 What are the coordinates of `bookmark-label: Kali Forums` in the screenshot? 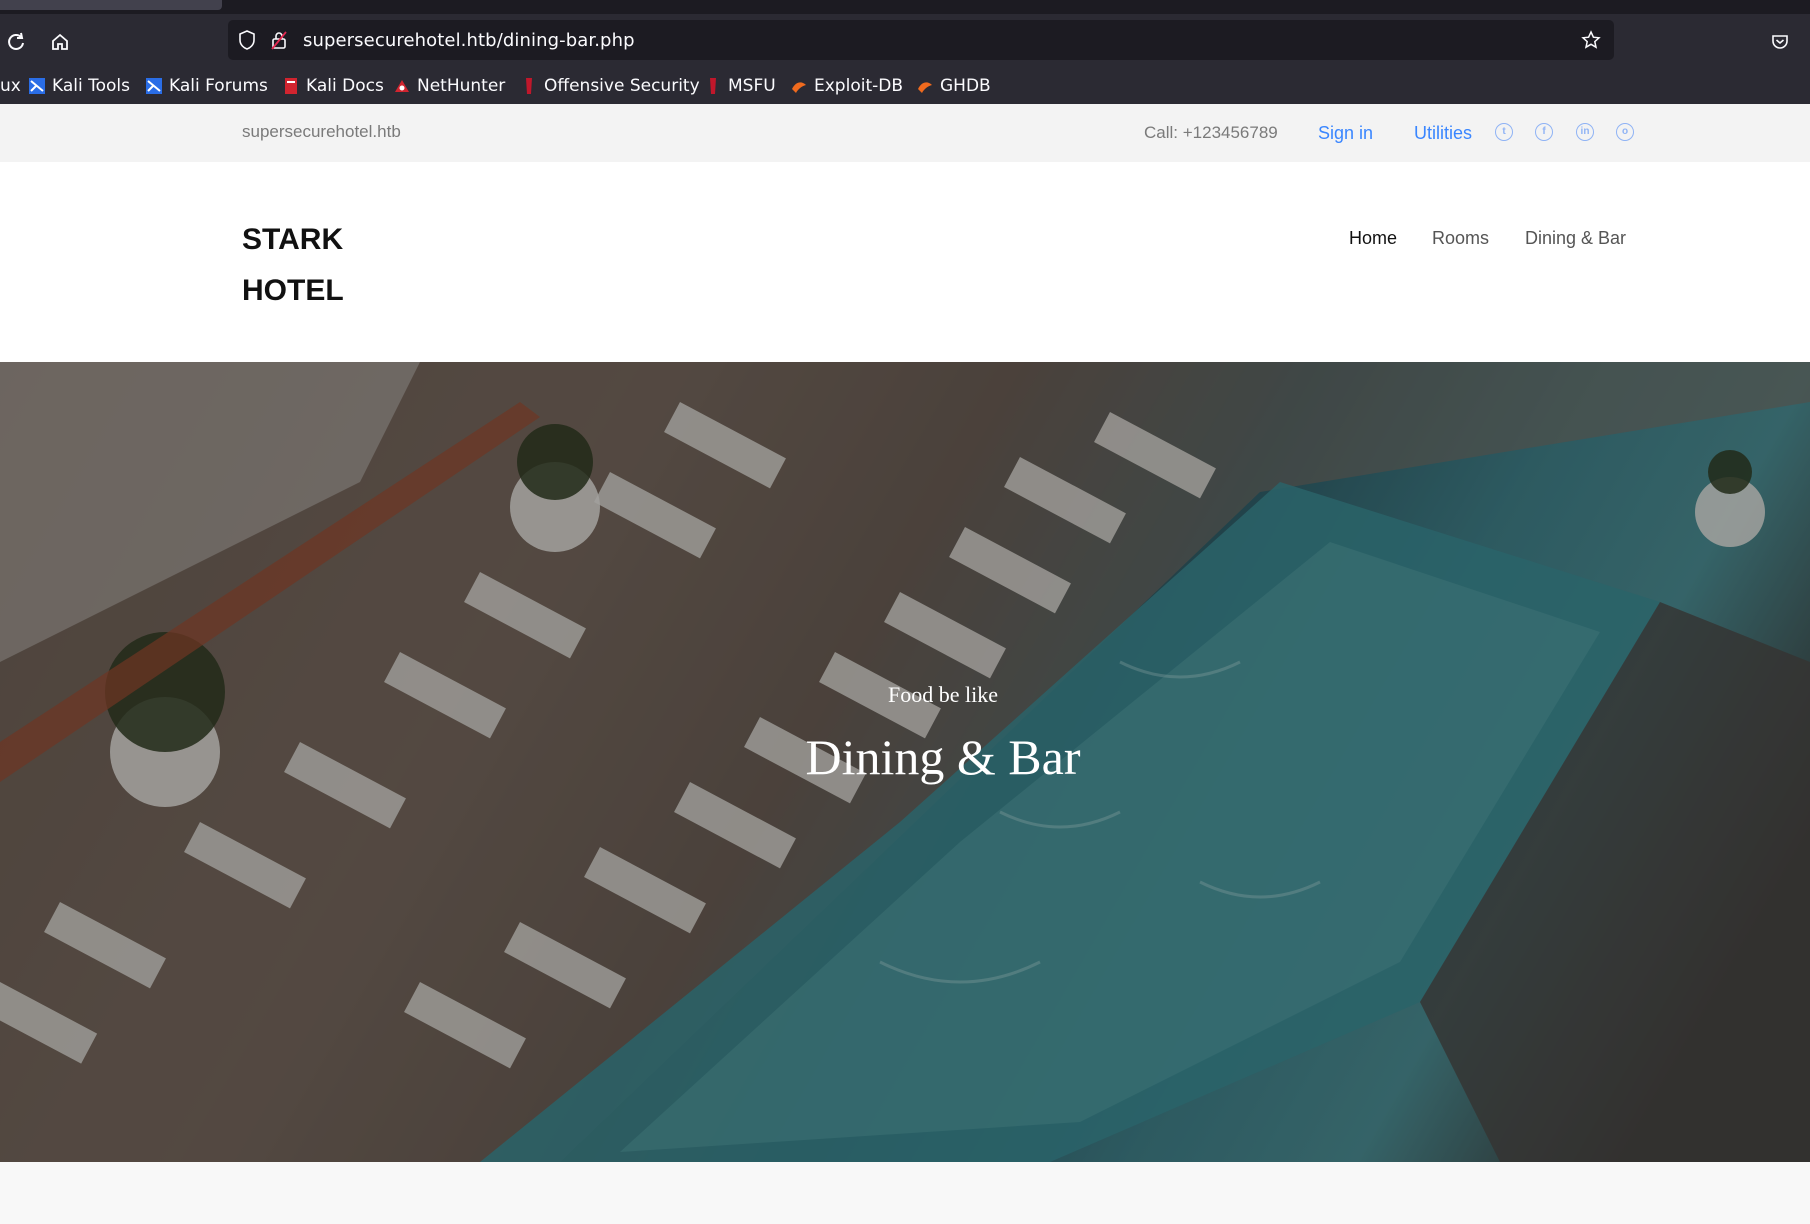 It's located at (218, 86).